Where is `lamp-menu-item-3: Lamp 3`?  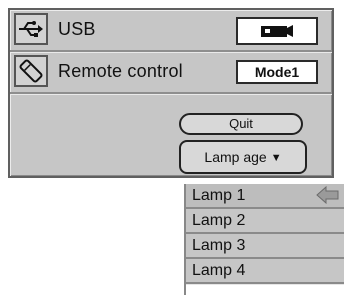
lamp-menu-item-3: Lamp 3 is located at coordinates (265, 246).